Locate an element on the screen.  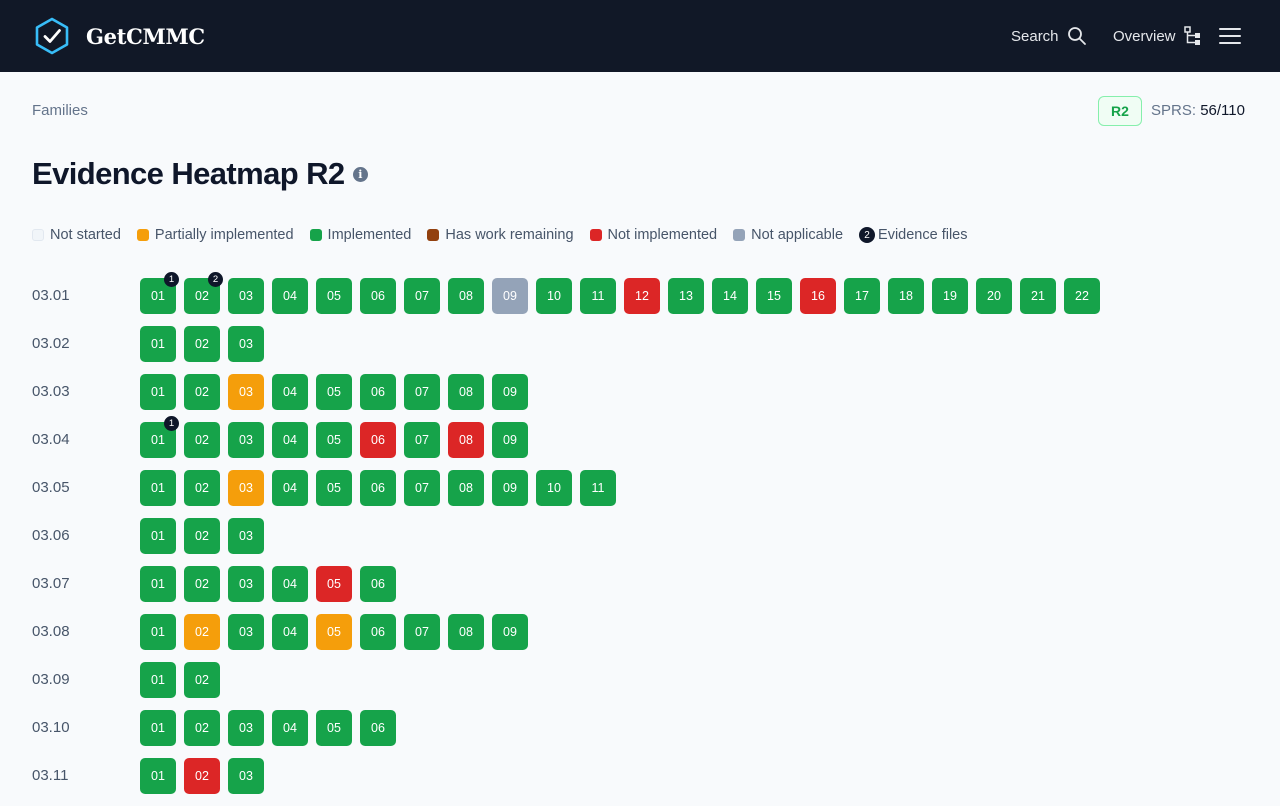
family-label: 03.09 is located at coordinates (51, 679).